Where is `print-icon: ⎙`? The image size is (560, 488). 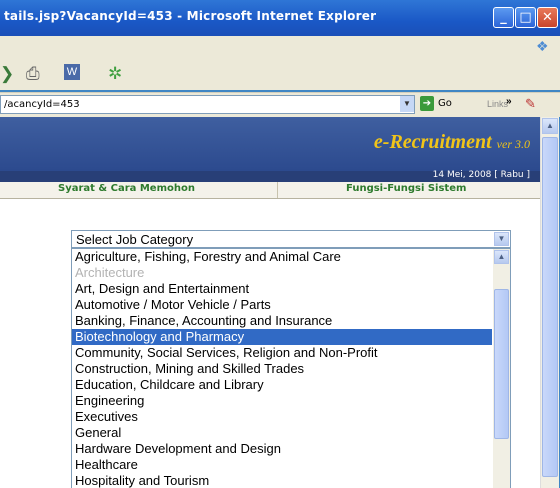 print-icon: ⎙ is located at coordinates (33, 74).